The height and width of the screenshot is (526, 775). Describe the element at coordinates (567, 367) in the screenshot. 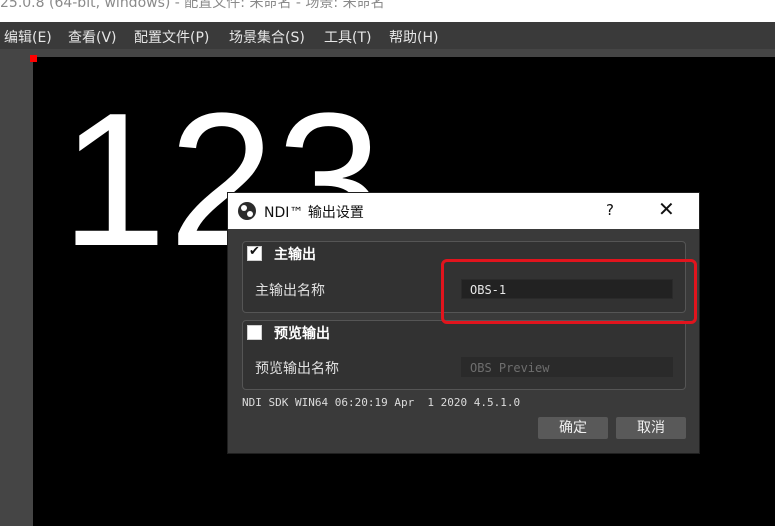

I see `preview-output-name-input: OBS Preview` at that location.